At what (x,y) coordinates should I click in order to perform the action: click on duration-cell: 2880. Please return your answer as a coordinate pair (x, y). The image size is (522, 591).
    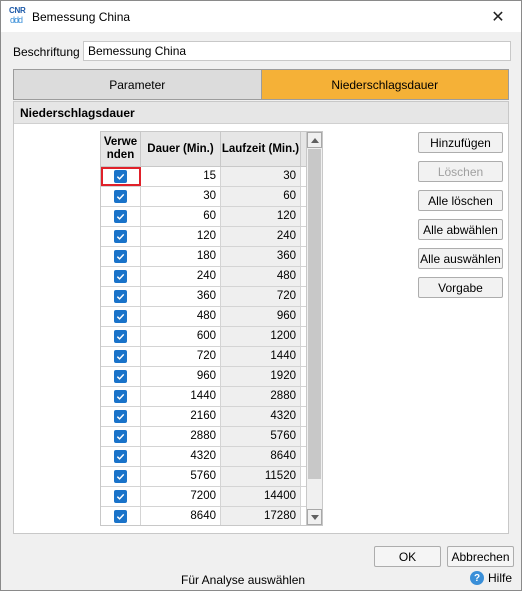
    Looking at the image, I should click on (181, 436).